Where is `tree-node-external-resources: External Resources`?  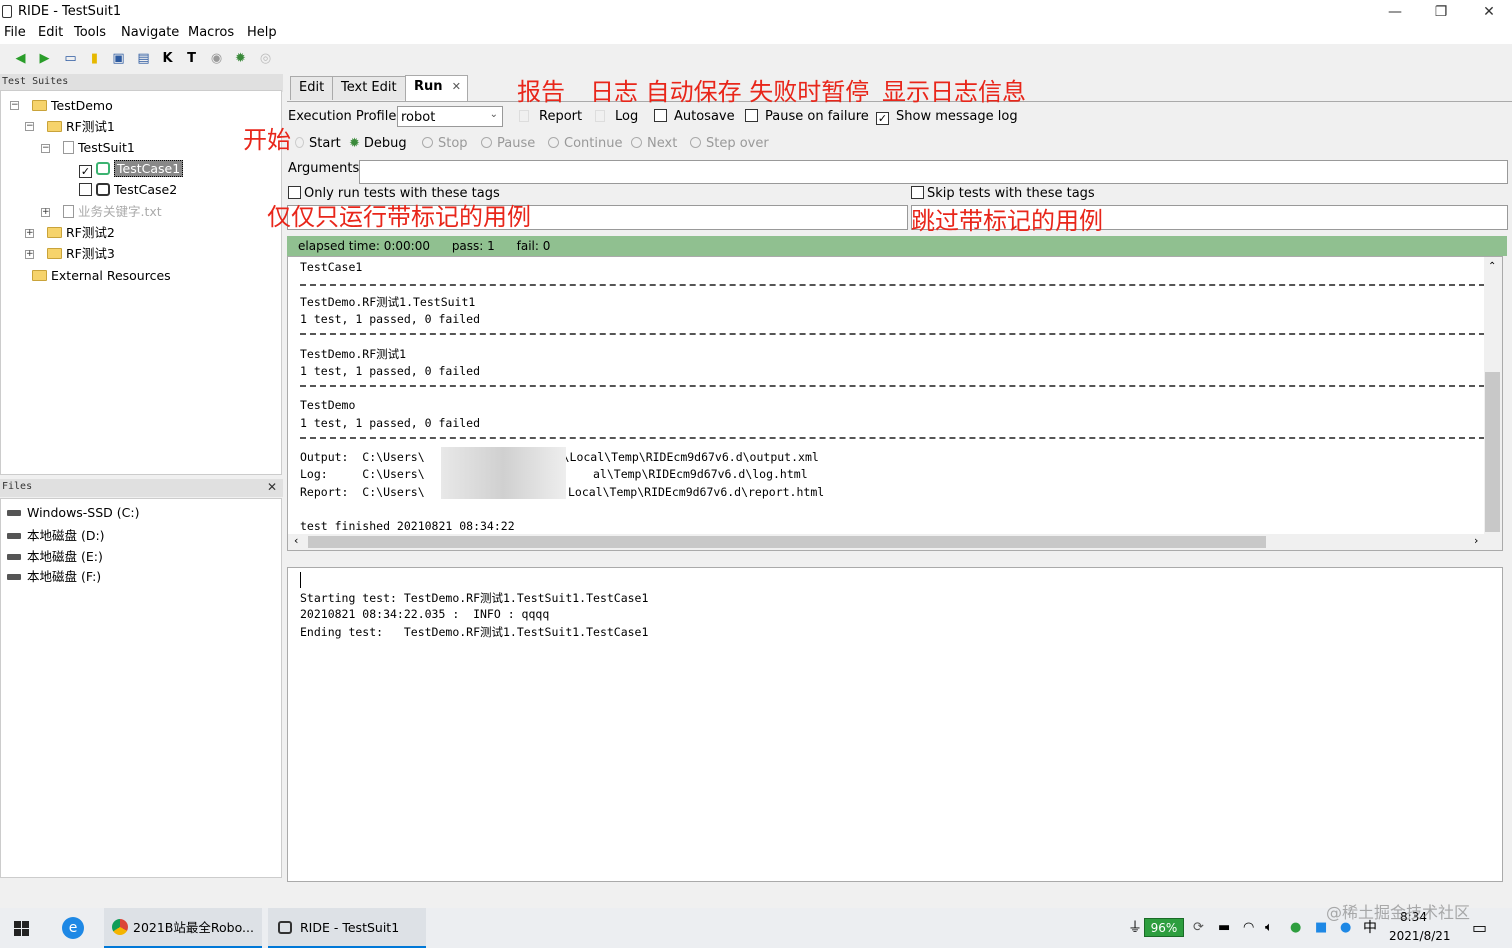 tree-node-external-resources: External Resources is located at coordinates (101, 276).